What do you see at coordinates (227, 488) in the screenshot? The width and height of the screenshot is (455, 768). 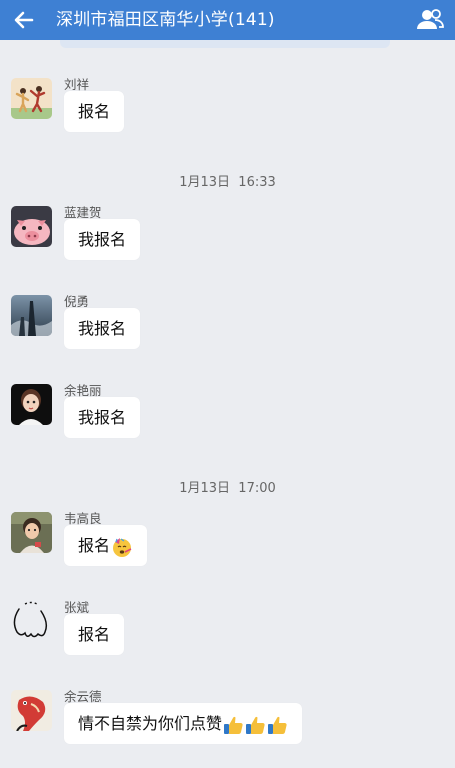 I see `timestamp: 1月13日 17:00` at bounding box center [227, 488].